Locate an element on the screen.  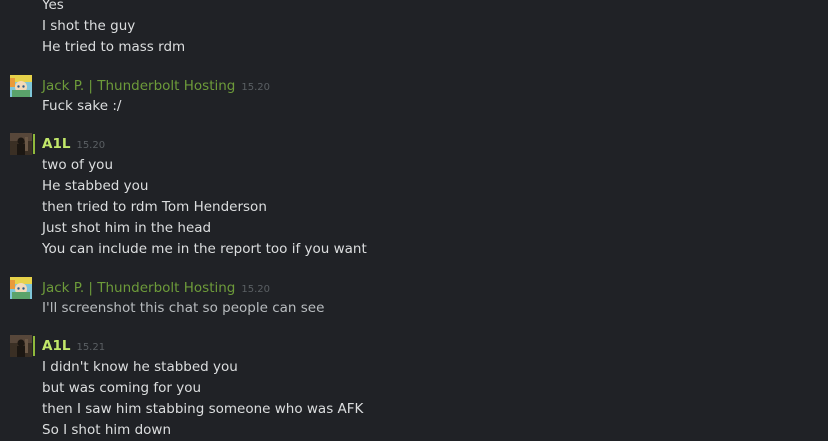
message-line: Yes is located at coordinates (53, 6).